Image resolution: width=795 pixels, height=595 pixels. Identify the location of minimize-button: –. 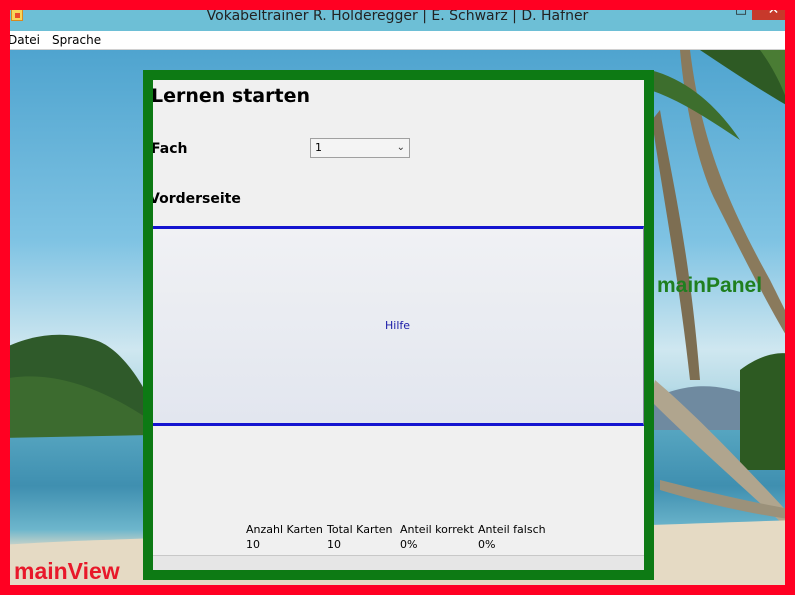
(716, 10).